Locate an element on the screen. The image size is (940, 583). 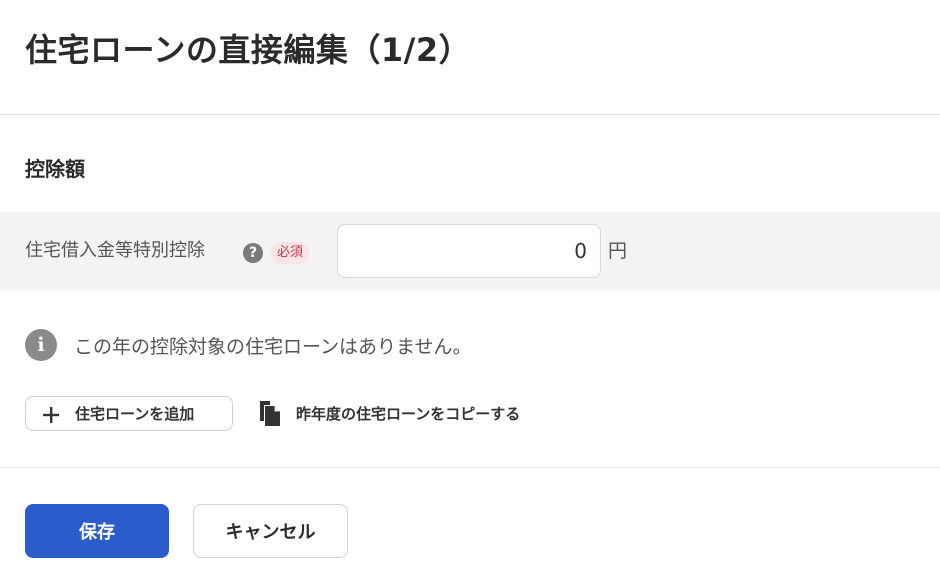
document-copy-icon is located at coordinates (270, 413).